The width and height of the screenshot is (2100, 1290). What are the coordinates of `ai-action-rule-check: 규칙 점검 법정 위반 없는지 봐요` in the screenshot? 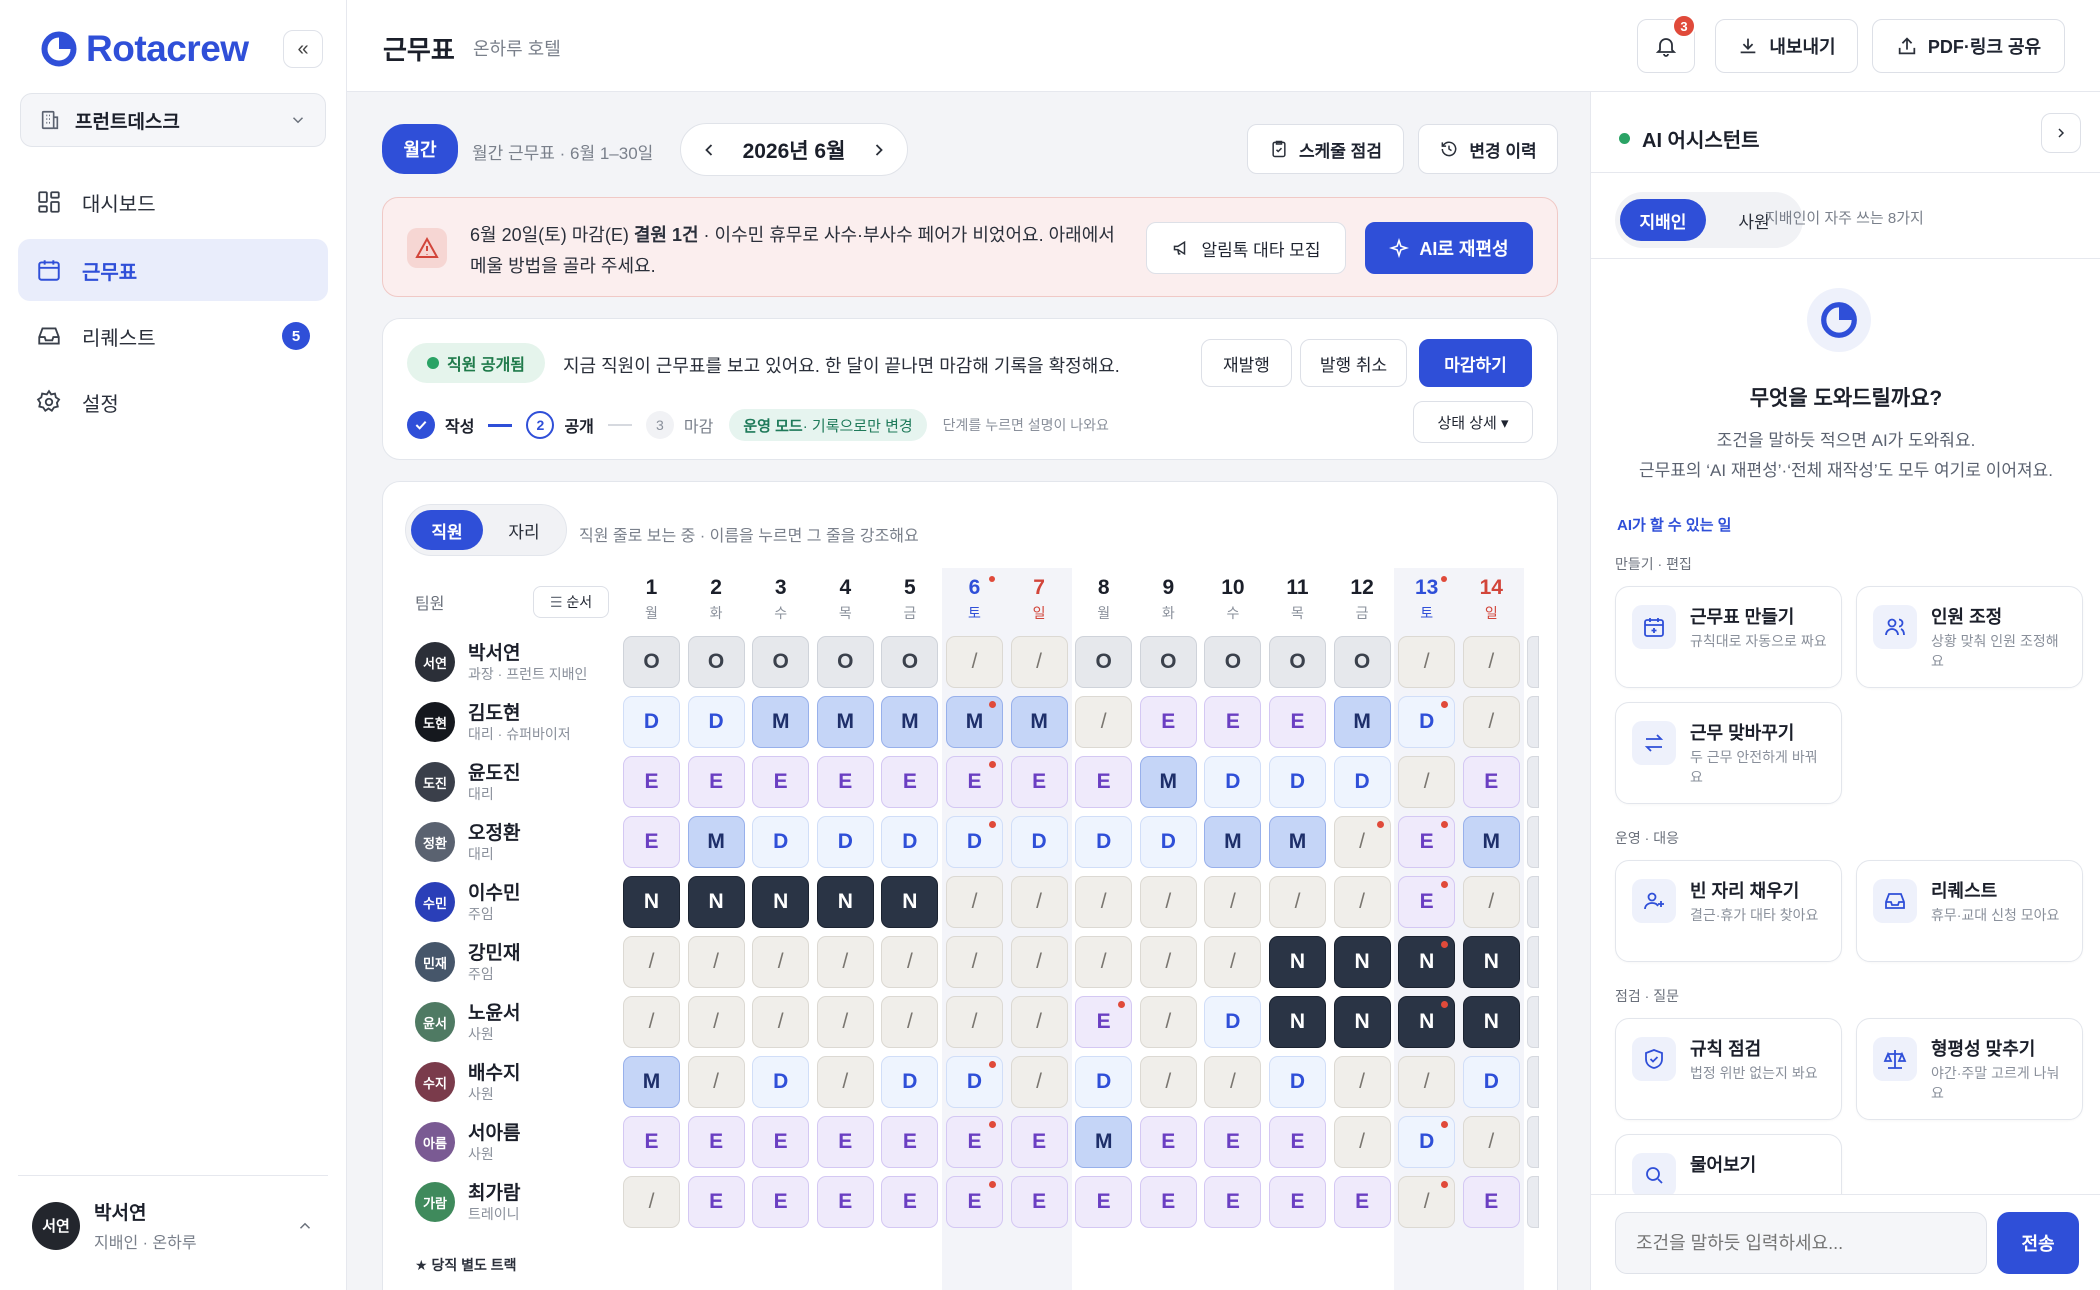 It's located at (1728, 1069).